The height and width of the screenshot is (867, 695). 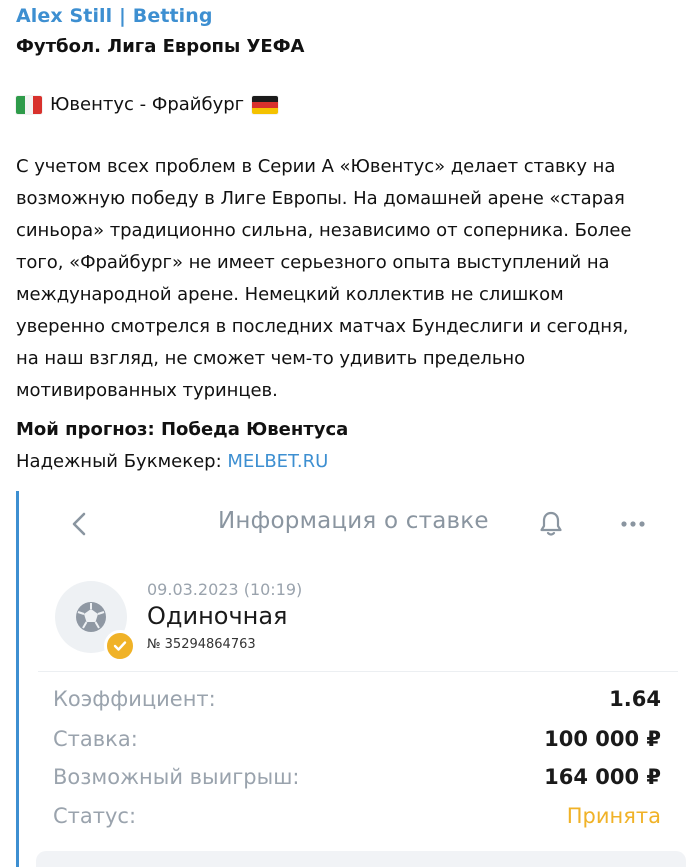 I want to click on league-title: Футбол. Лига Европы УЕФА, so click(x=160, y=46).